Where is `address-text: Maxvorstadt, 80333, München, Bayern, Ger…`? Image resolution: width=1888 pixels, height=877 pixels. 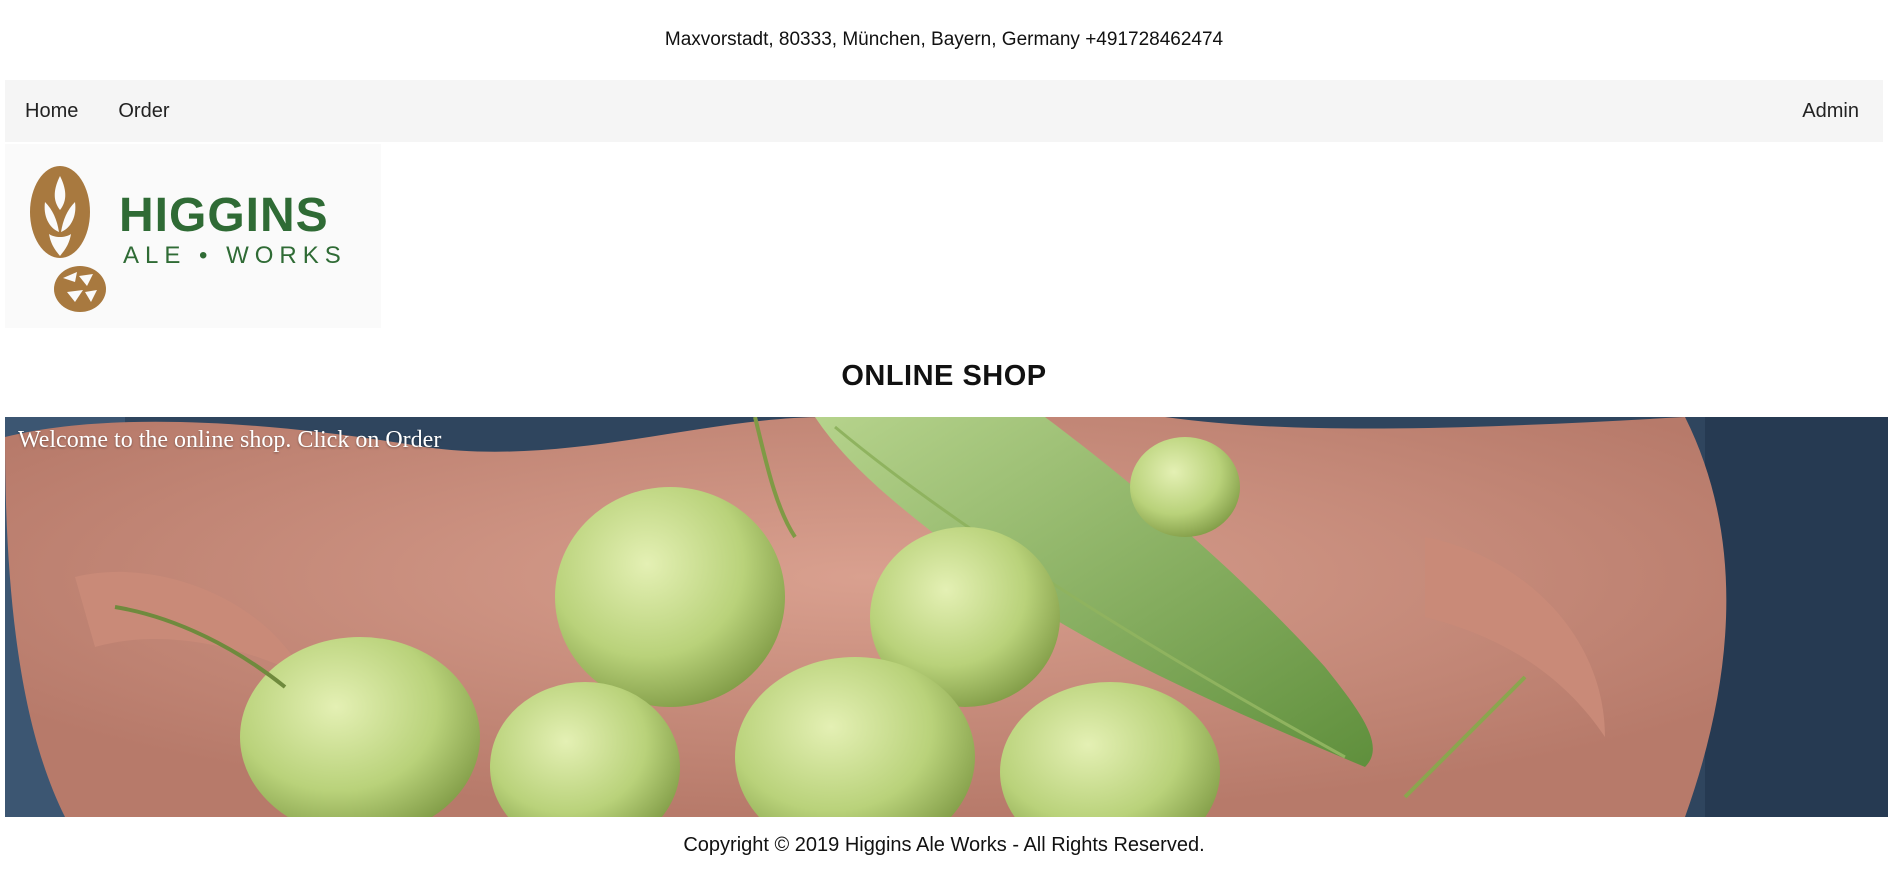
address-text: Maxvorstadt, 80333, München, Bayern, Ger… is located at coordinates (944, 39).